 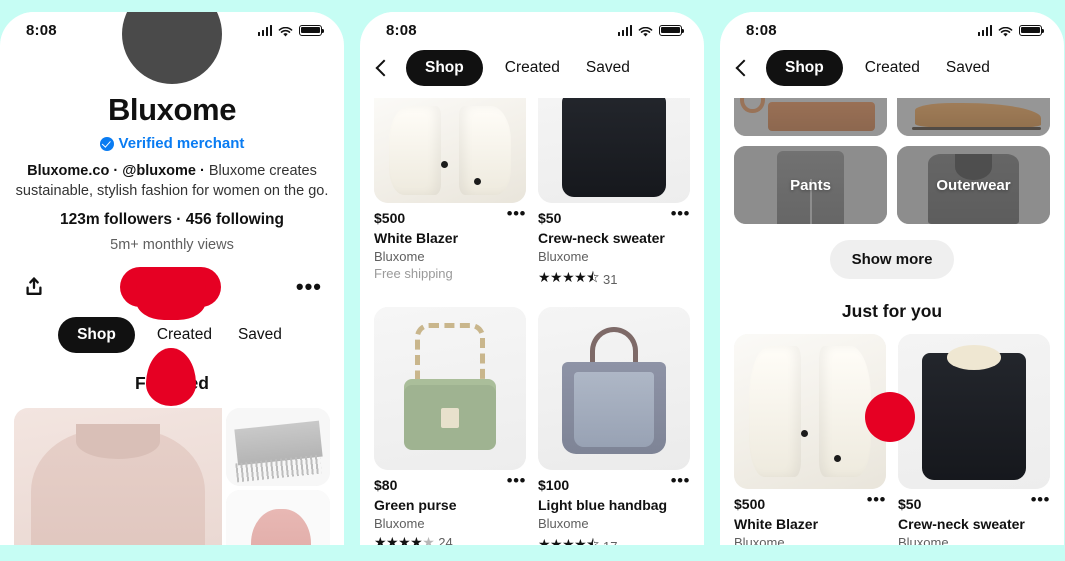 I want to click on category-tile-shoe, so click(x=973, y=117).